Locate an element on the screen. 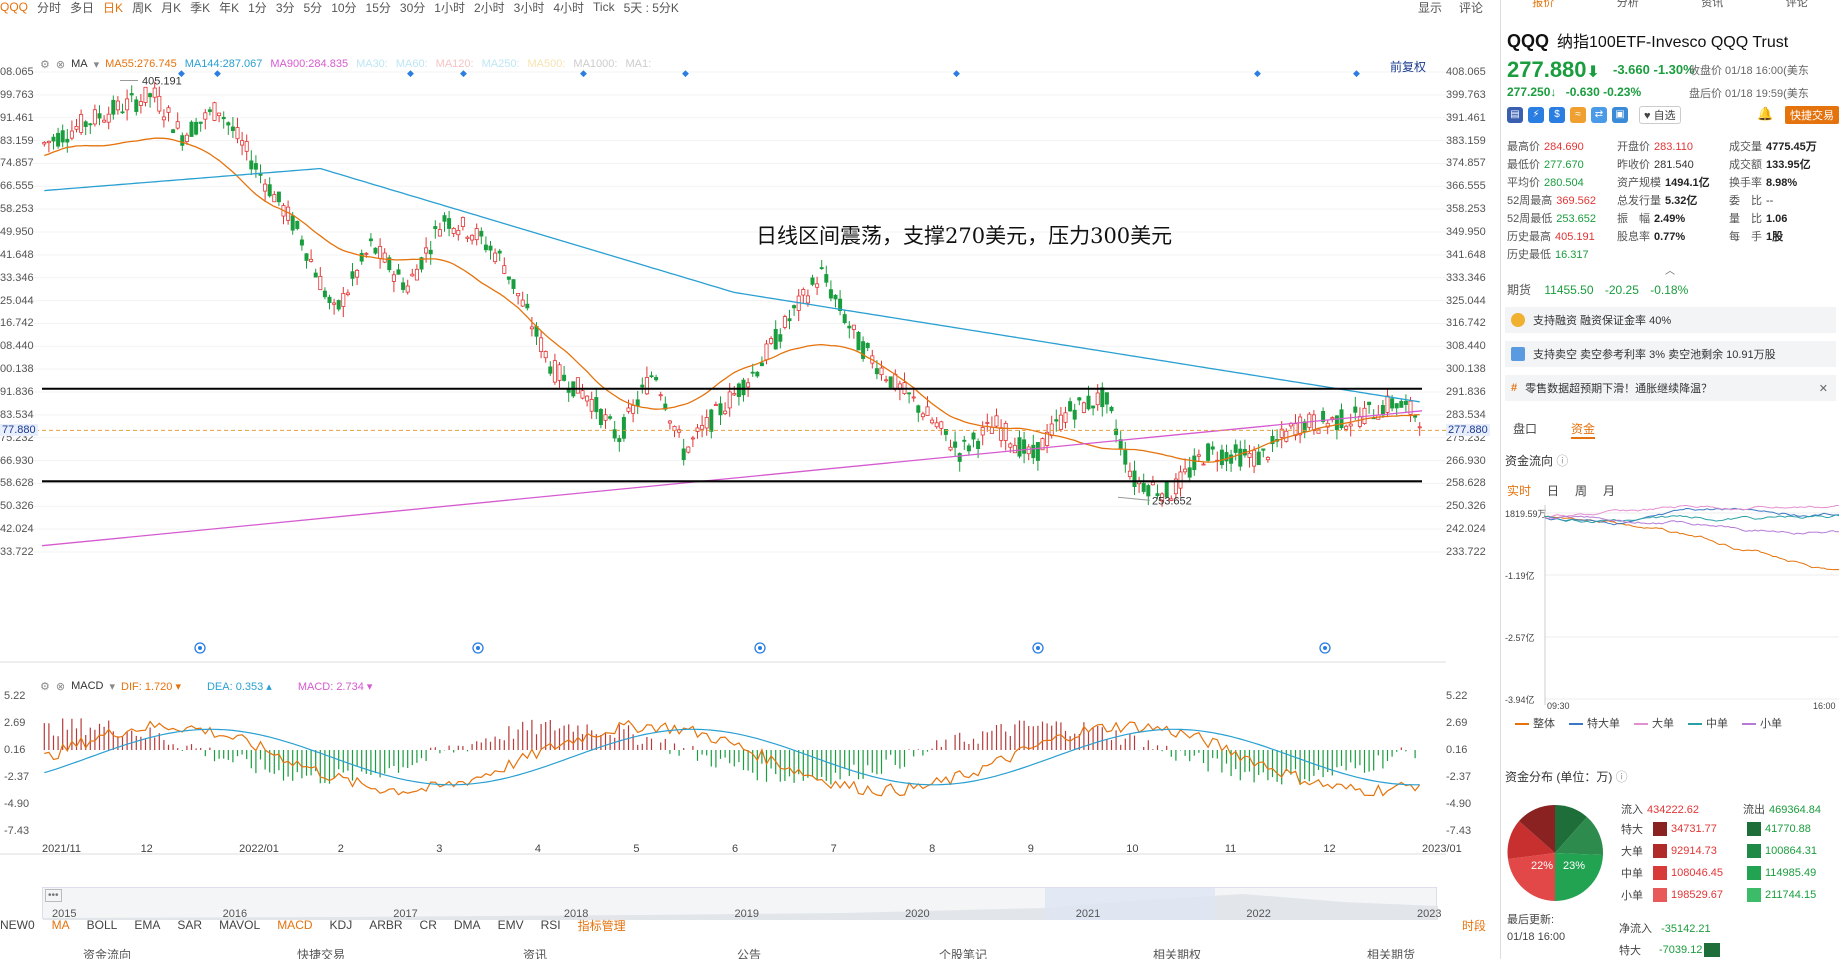 This screenshot has width=1839, height=959. lightning-icon: ⚡ is located at coordinates (1536, 115).